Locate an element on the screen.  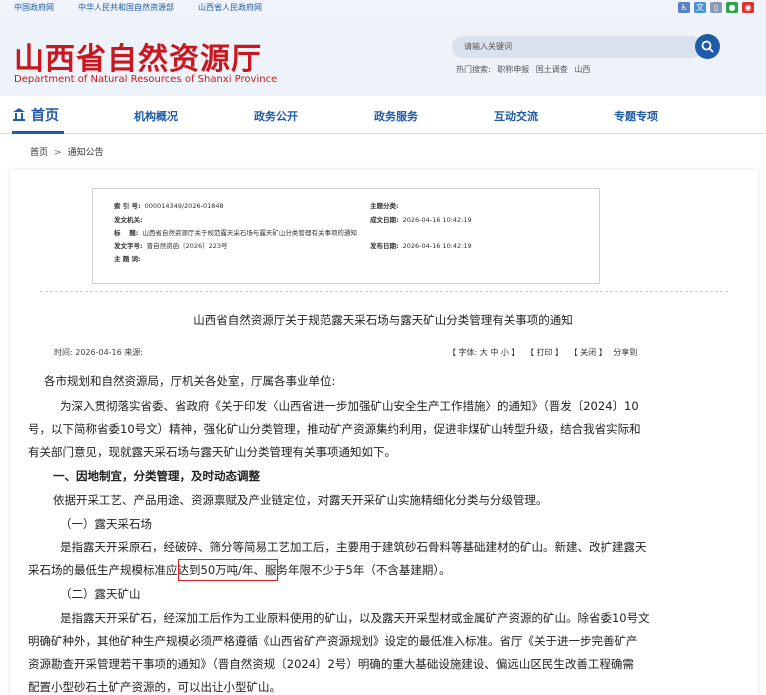
article-title: 山西省自然资源厅关于规范露天采石场与露天矿山分类管理有关事项的通知 is located at coordinates (383, 320).